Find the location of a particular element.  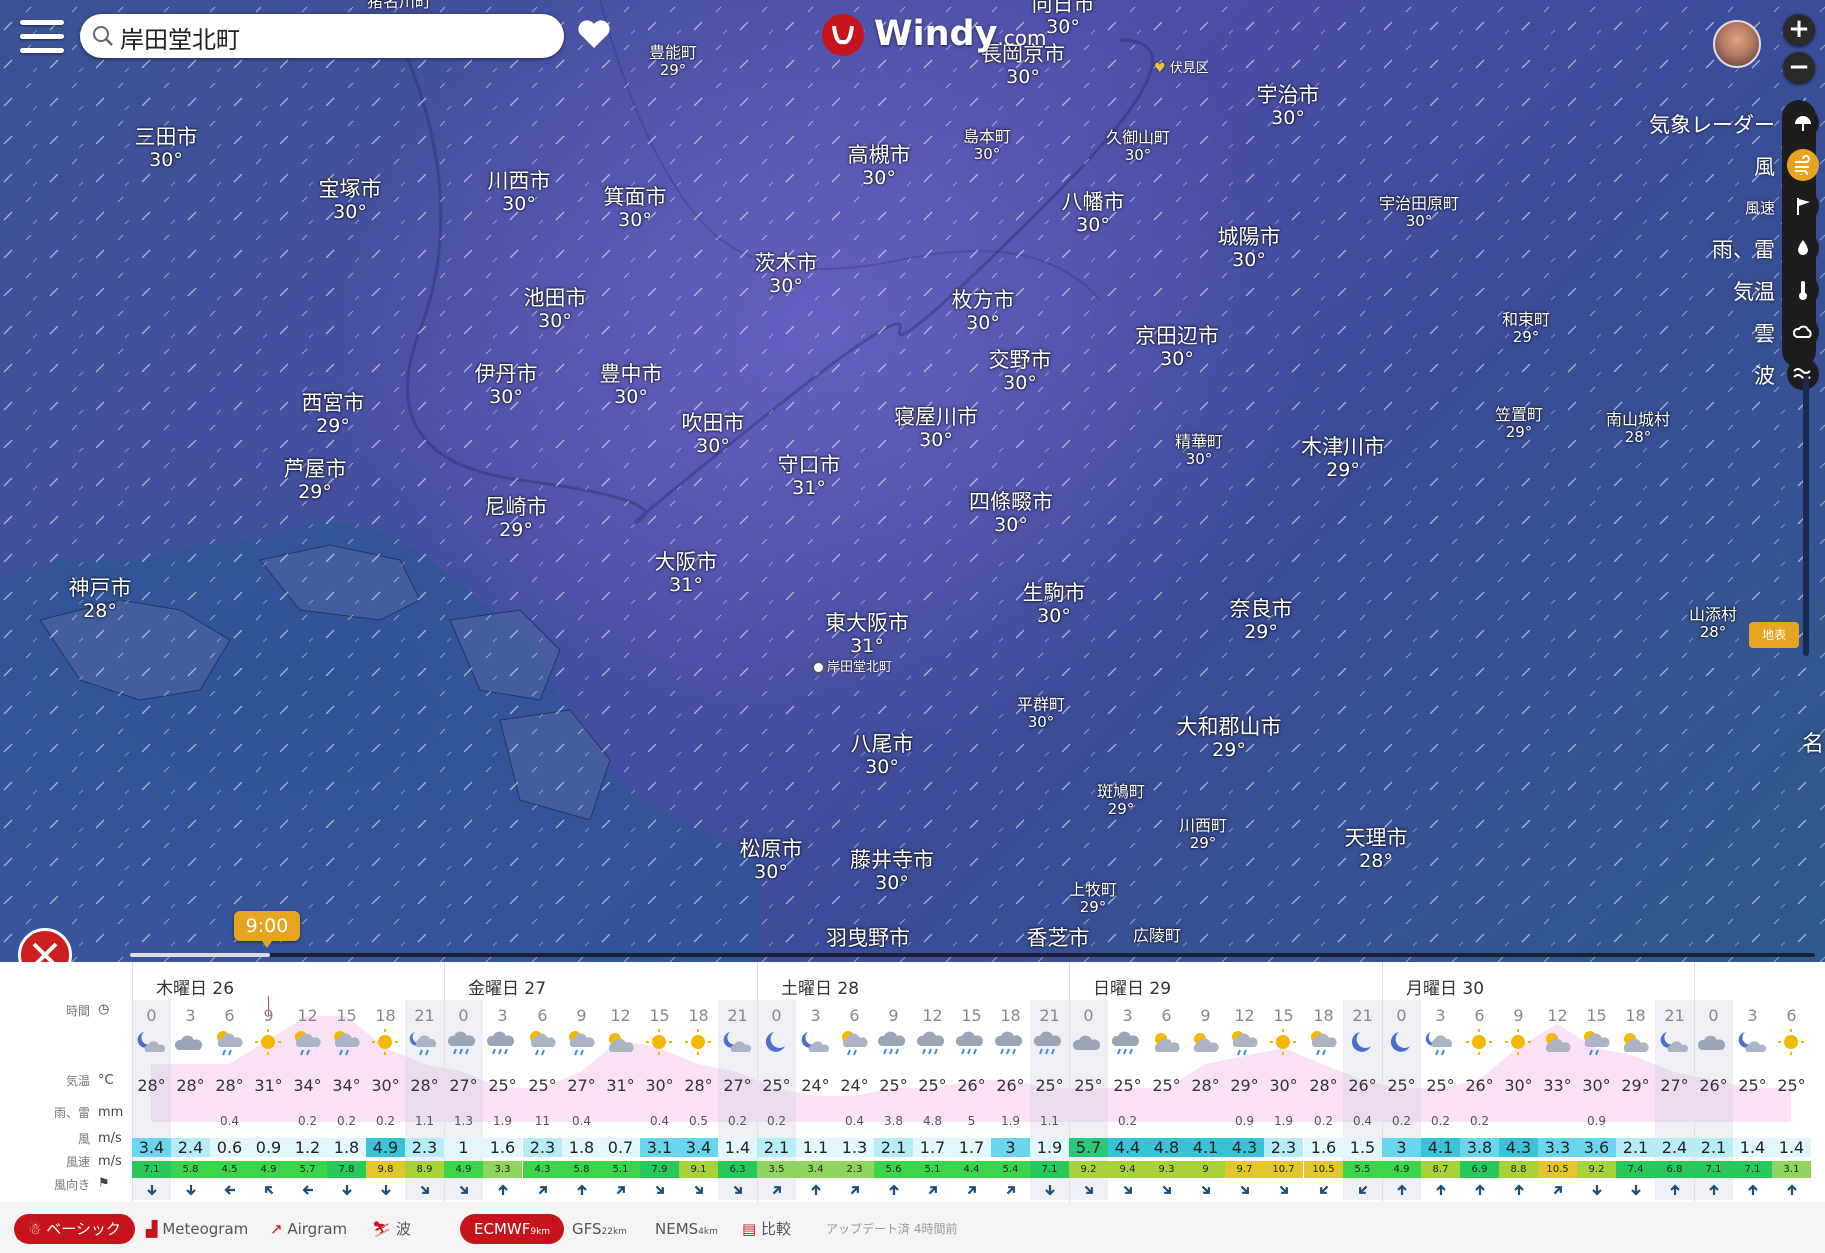

gust-cell: 9.1 is located at coordinates (698, 1169).